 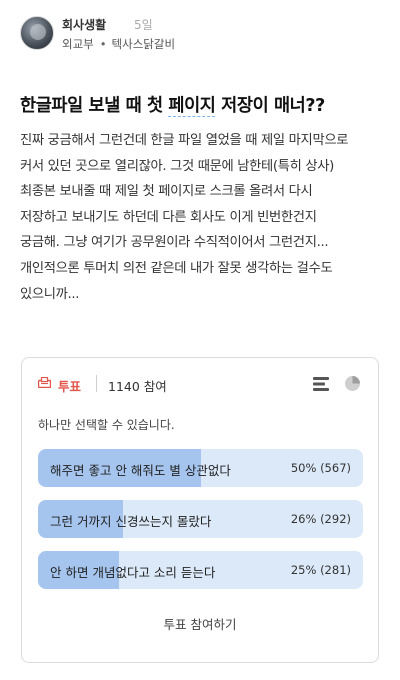 I want to click on poll-option: 해주면 좋고 안 해줘도 별 상관없다 50% (567), so click(x=200, y=468).